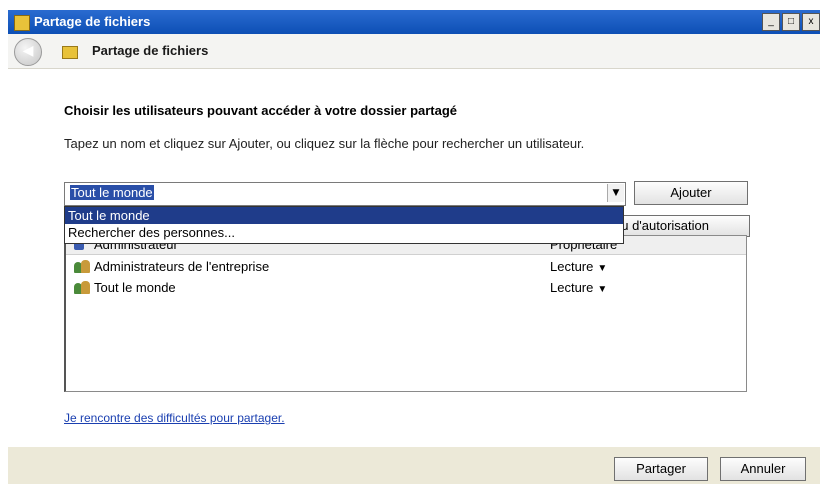  I want to click on user-name: Administrateurs de l'entreprise, so click(182, 266).